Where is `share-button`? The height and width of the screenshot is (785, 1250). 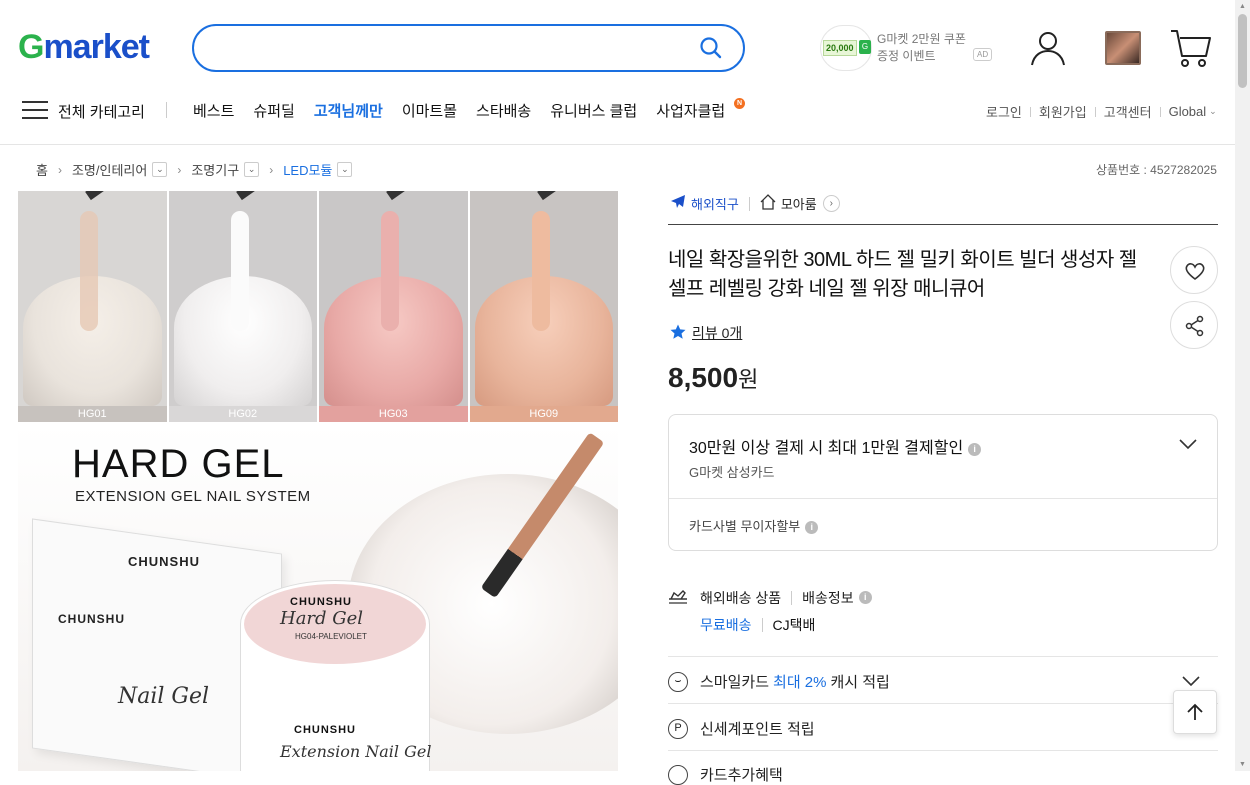
share-button is located at coordinates (1194, 325).